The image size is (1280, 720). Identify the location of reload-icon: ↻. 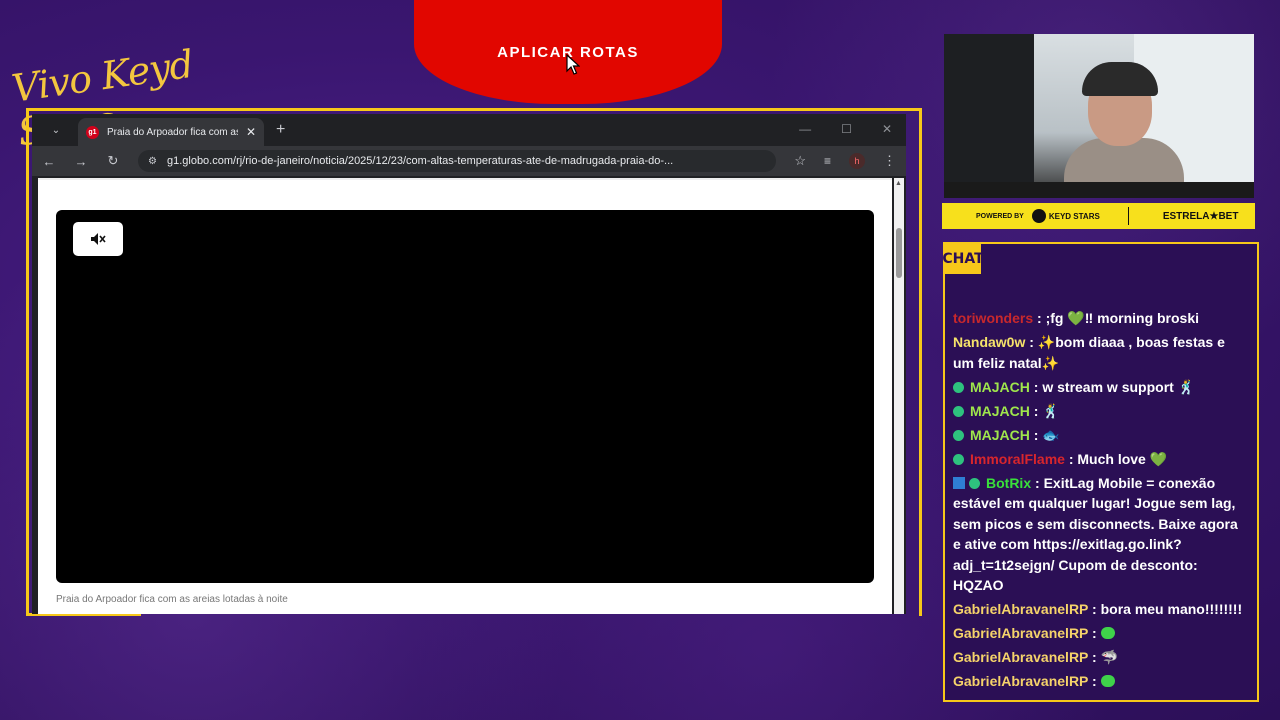
(113, 161).